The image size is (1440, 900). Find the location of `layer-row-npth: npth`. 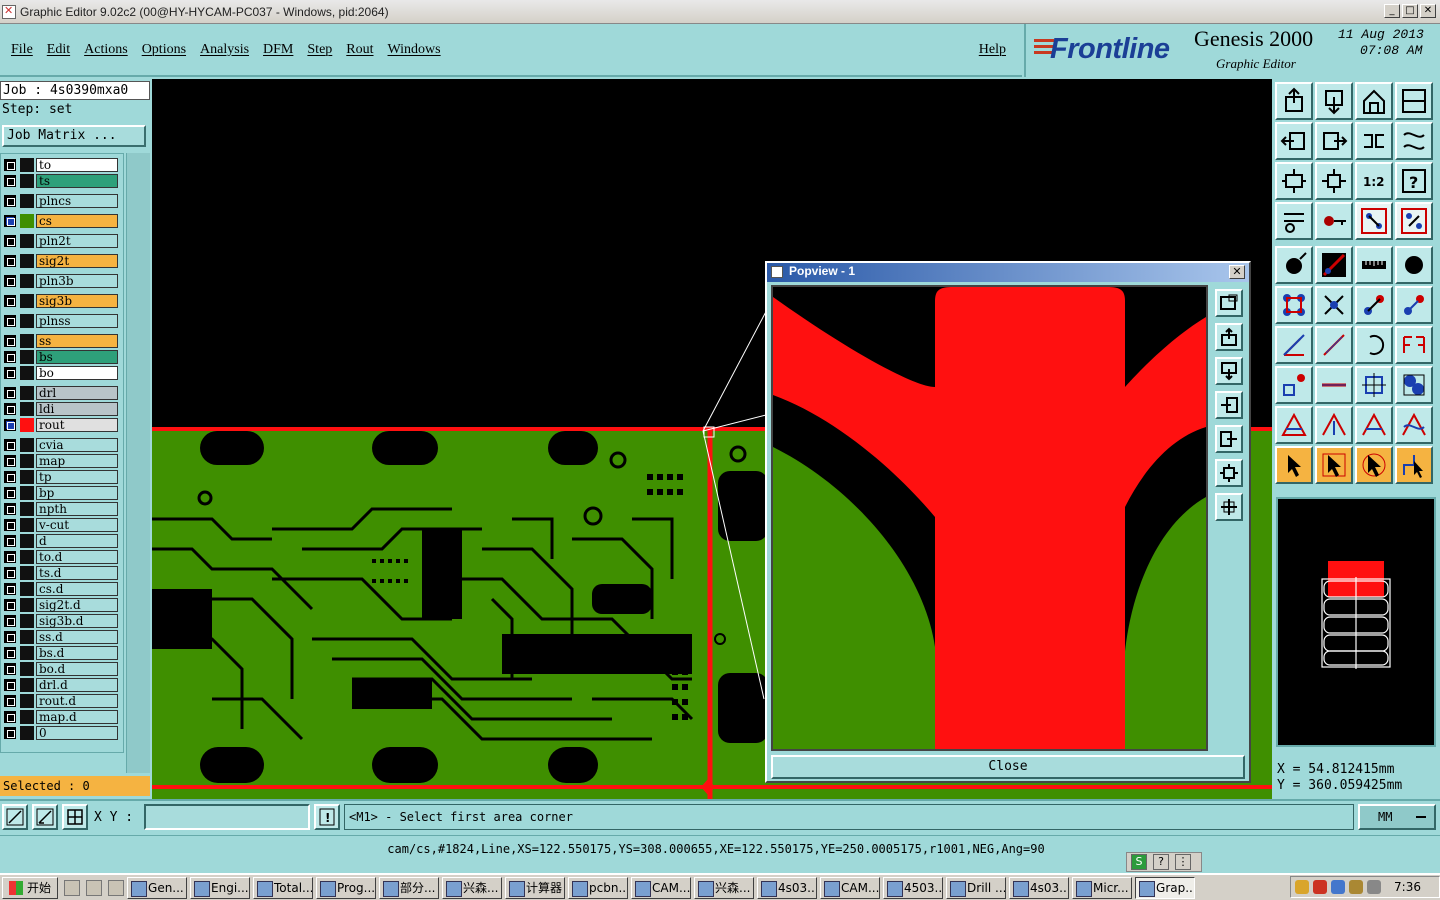

layer-row-npth: npth is located at coordinates (63, 509).